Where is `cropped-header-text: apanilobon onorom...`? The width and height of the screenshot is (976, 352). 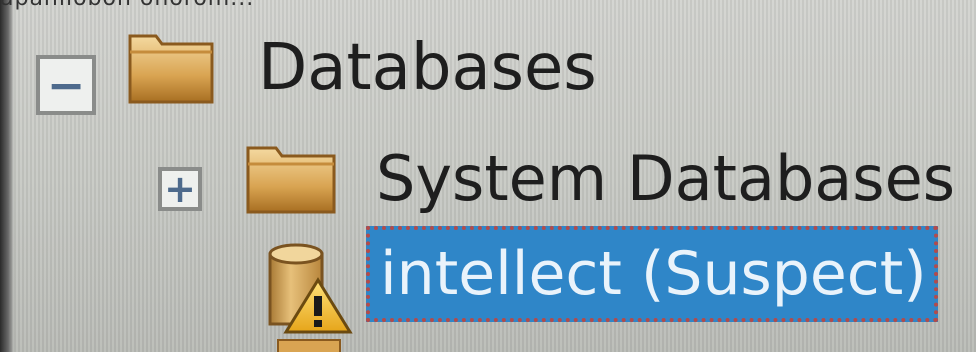 cropped-header-text: apanilobon onorom... is located at coordinates (127, 5).